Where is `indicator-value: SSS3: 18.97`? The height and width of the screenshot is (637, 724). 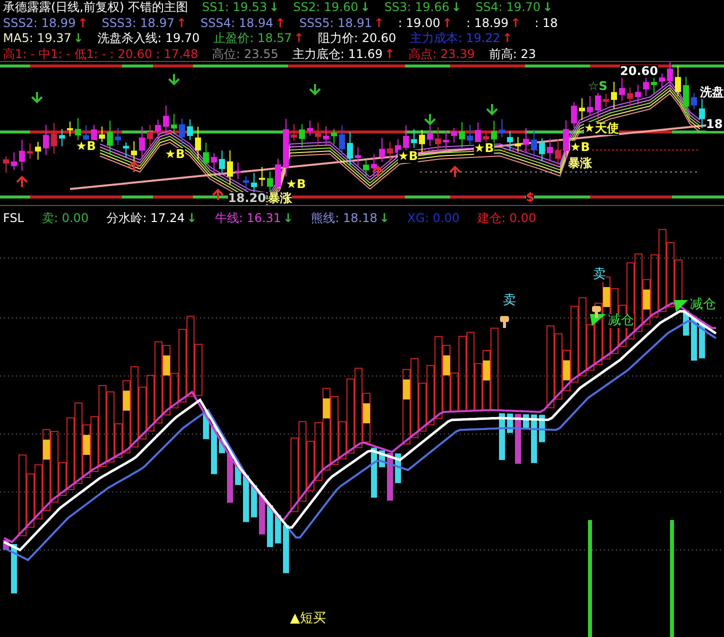
indicator-value: SSS3: 18.97 is located at coordinates (138, 23).